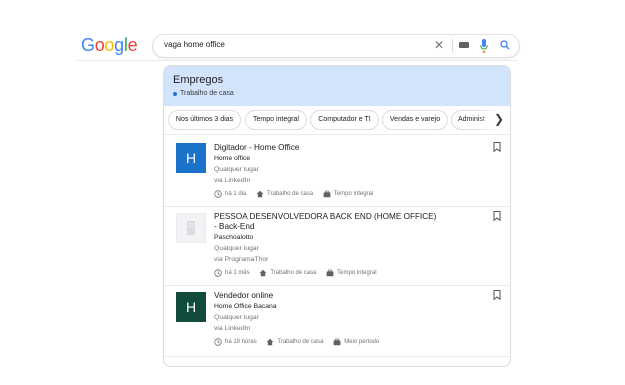 The image size is (625, 385). Describe the element at coordinates (337, 86) in the screenshot. I see `jobs-panel-header: Empregos Trabalho de casa` at that location.